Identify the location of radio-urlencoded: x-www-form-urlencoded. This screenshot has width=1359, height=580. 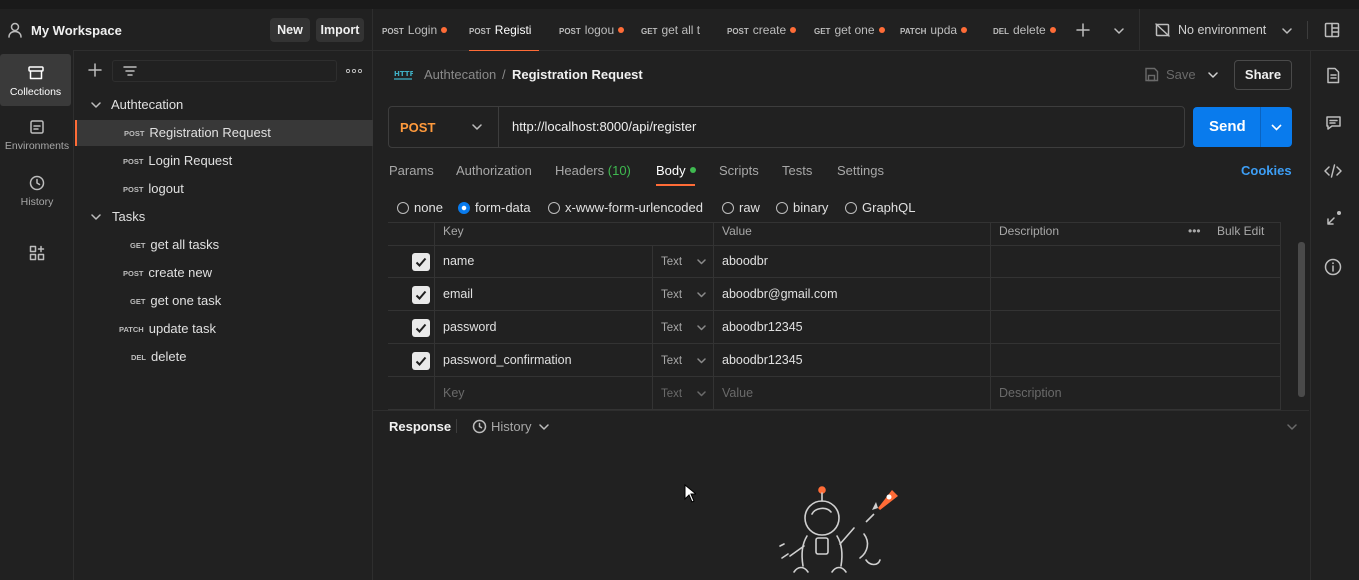
(625, 207).